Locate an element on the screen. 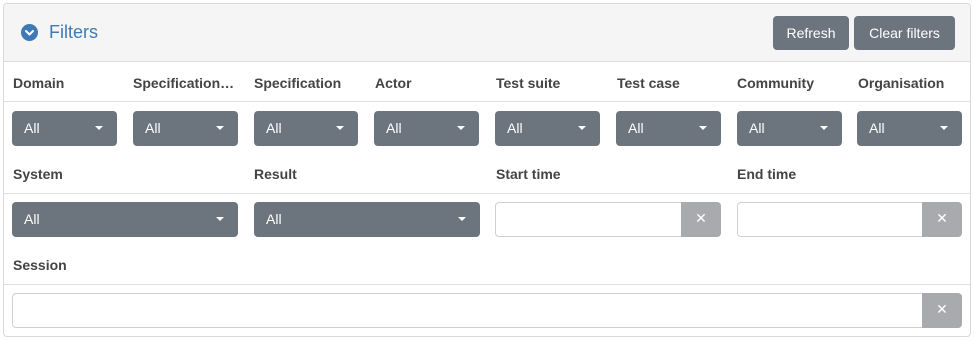  refresh-button: Refresh is located at coordinates (811, 33).